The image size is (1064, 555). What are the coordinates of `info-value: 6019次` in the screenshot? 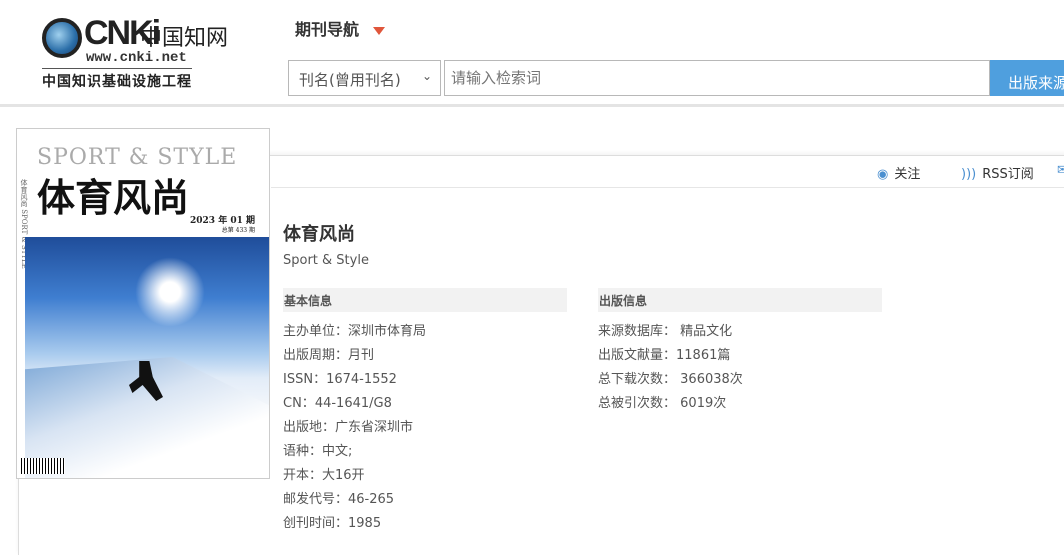 It's located at (701, 403).